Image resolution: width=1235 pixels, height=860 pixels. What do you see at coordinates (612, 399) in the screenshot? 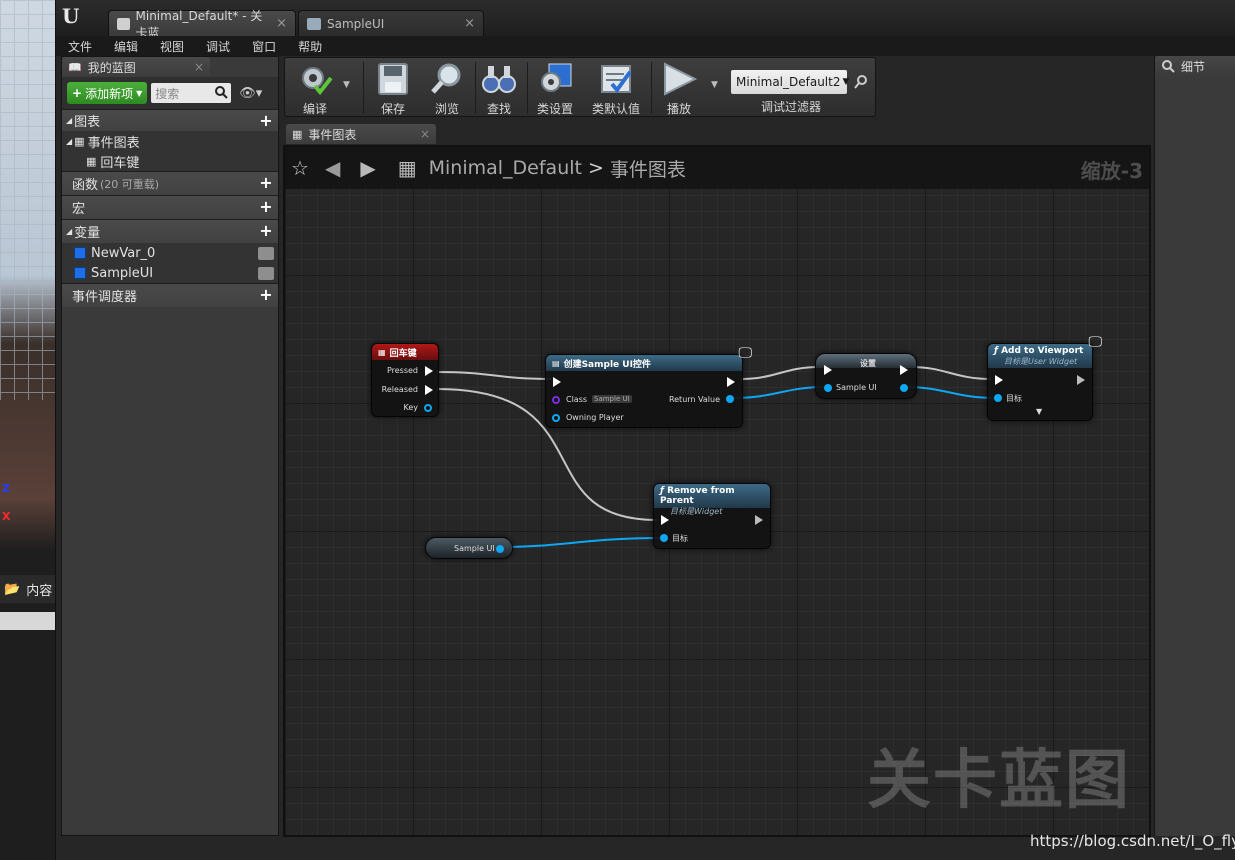
I see `class-select: Sample UI` at bounding box center [612, 399].